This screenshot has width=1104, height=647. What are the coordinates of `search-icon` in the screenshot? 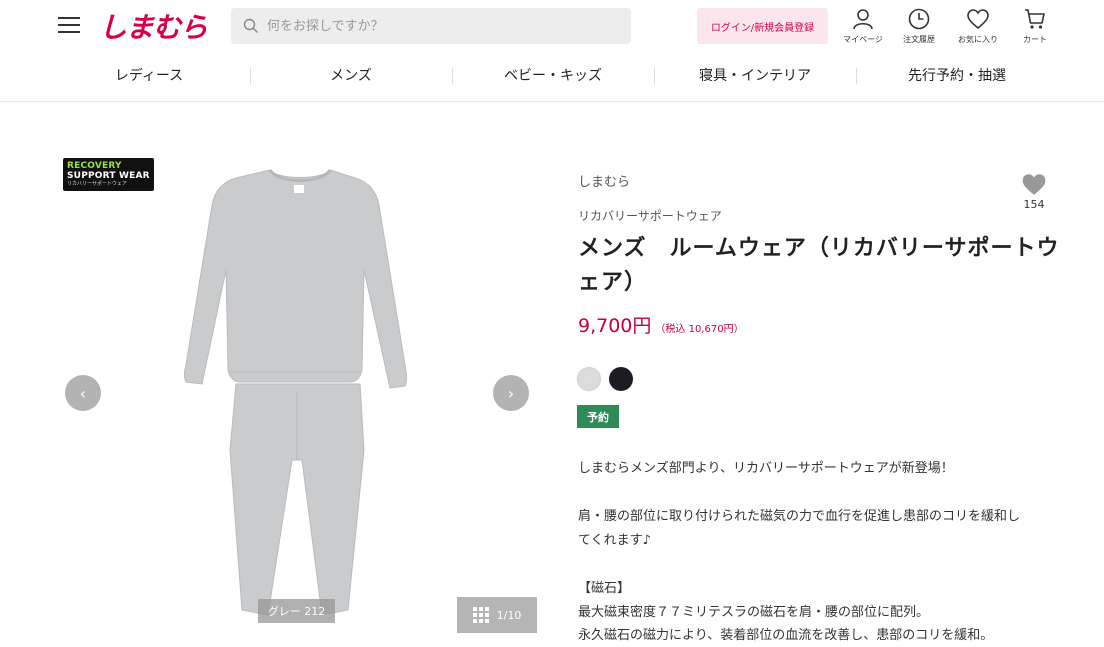 It's located at (250, 25).